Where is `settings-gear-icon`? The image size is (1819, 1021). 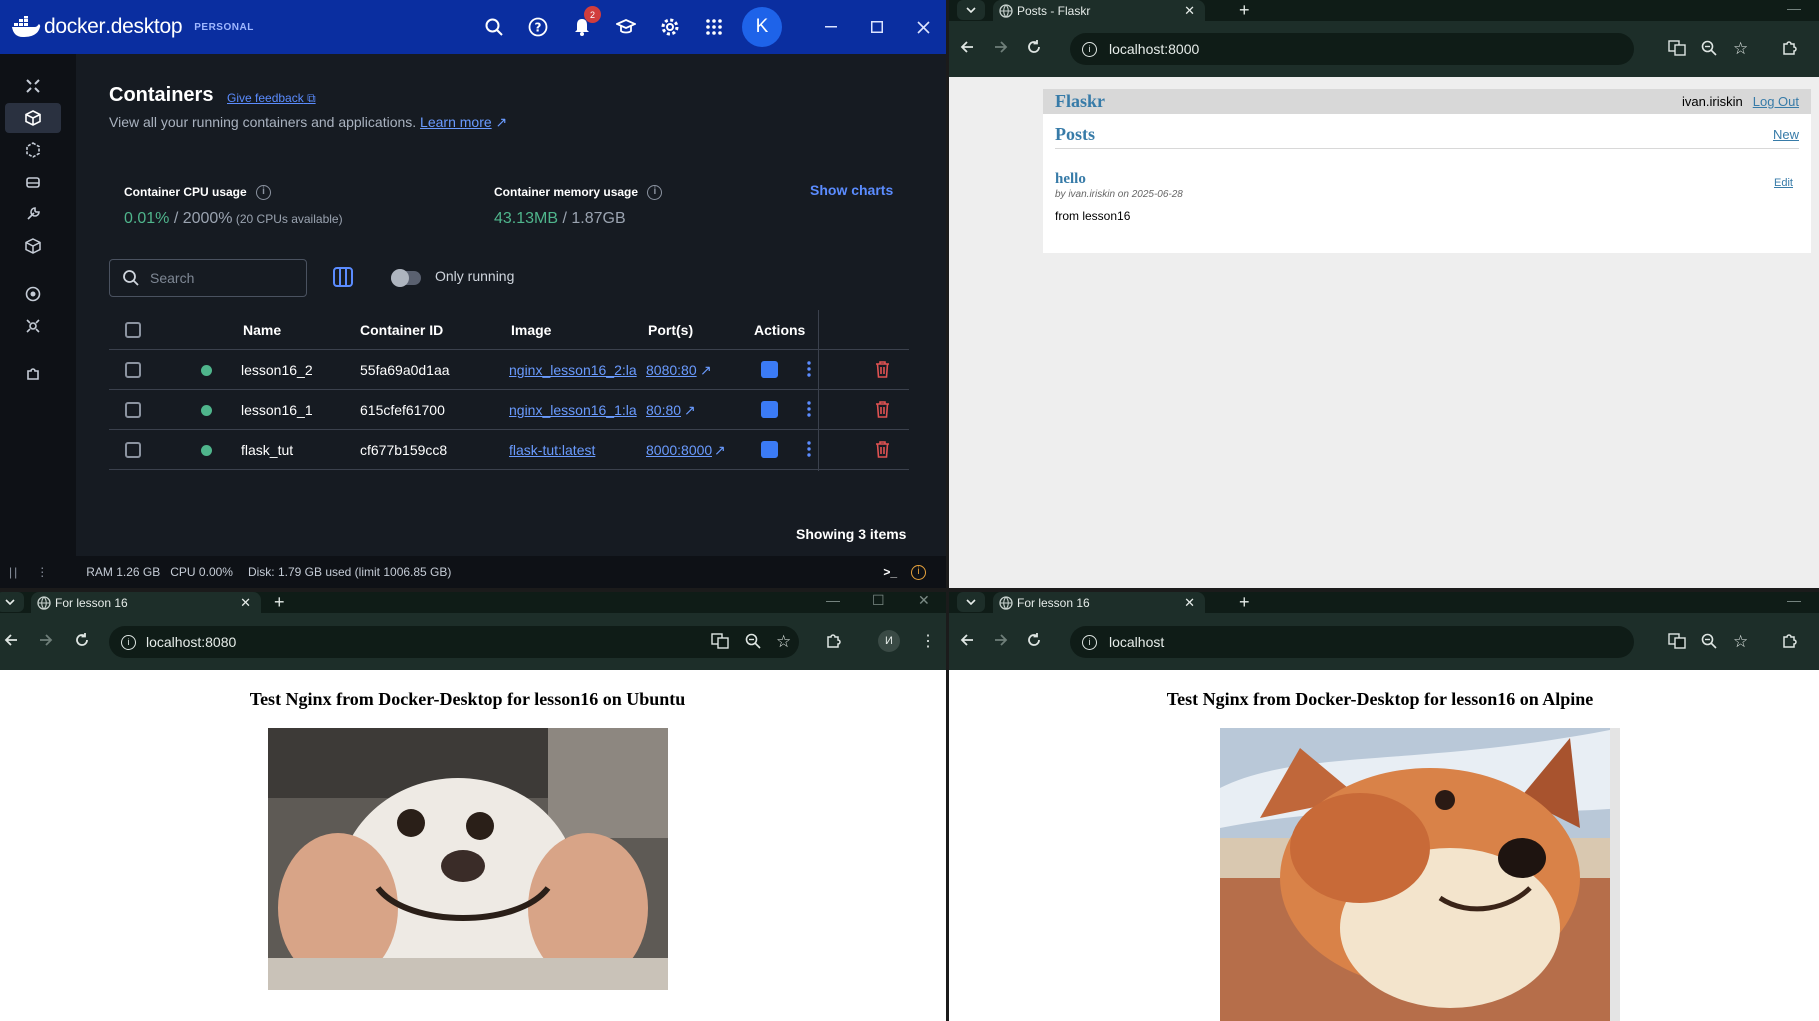 settings-gear-icon is located at coordinates (670, 27).